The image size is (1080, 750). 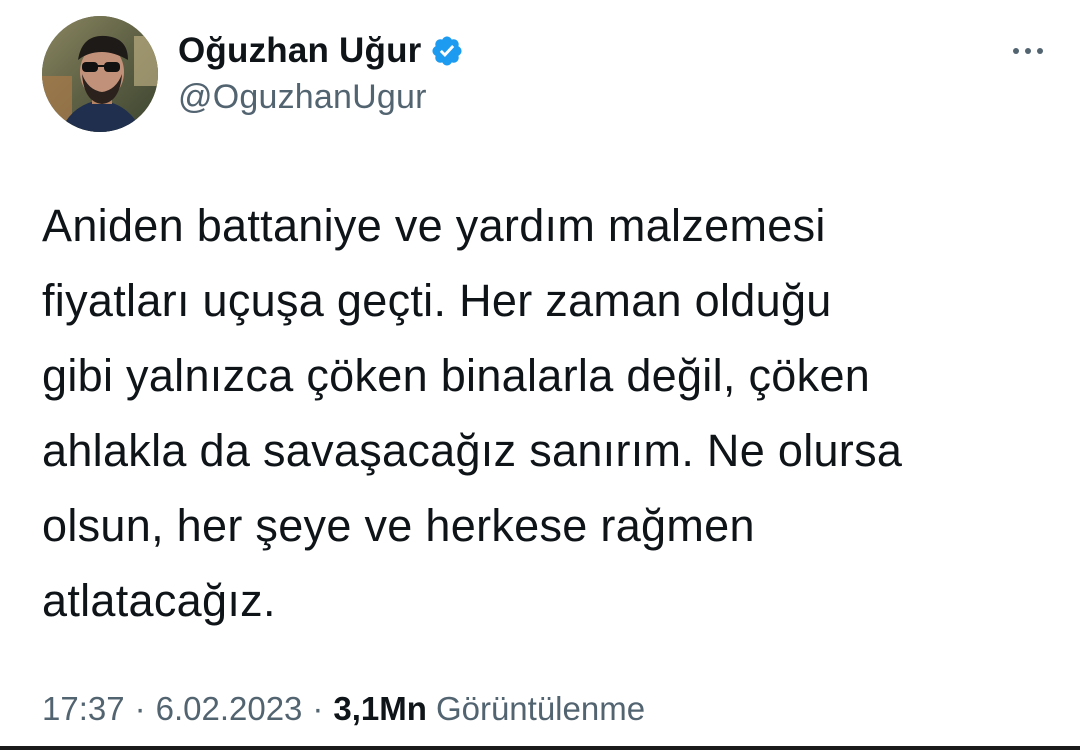 I want to click on tweet-meta: 17:37 · 6.02.2023 · 3,1Mn Görüntülenme, so click(x=343, y=709).